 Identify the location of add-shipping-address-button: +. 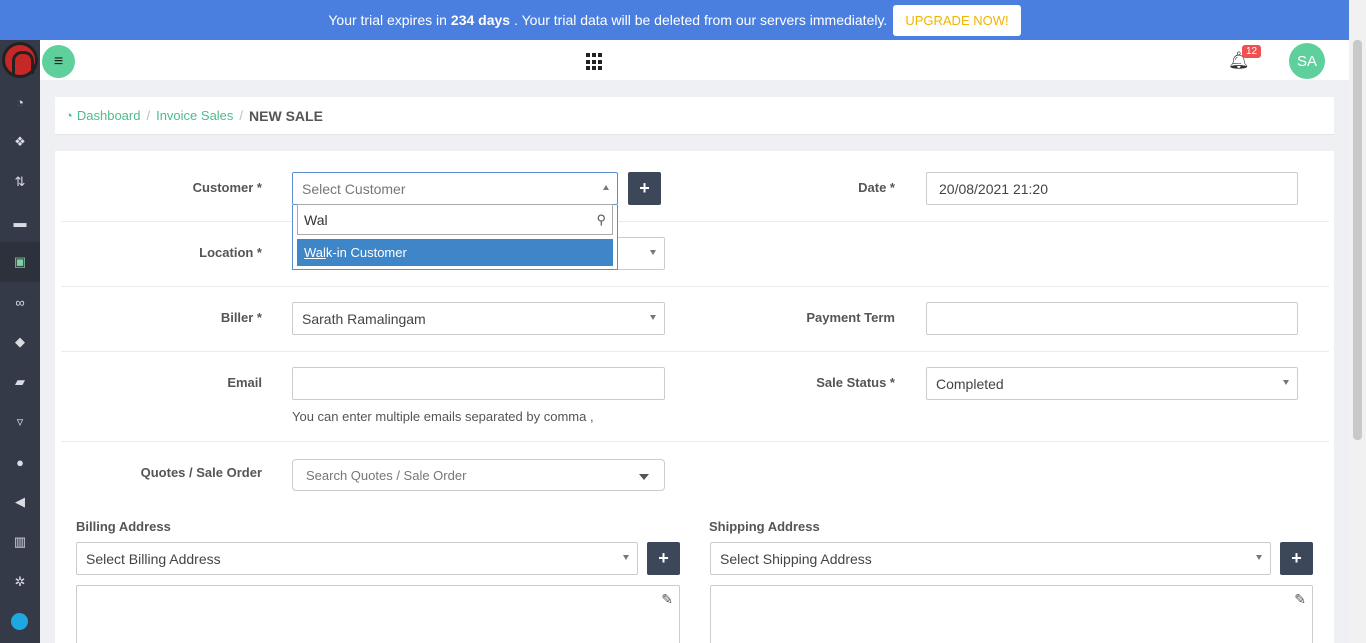
(1296, 558).